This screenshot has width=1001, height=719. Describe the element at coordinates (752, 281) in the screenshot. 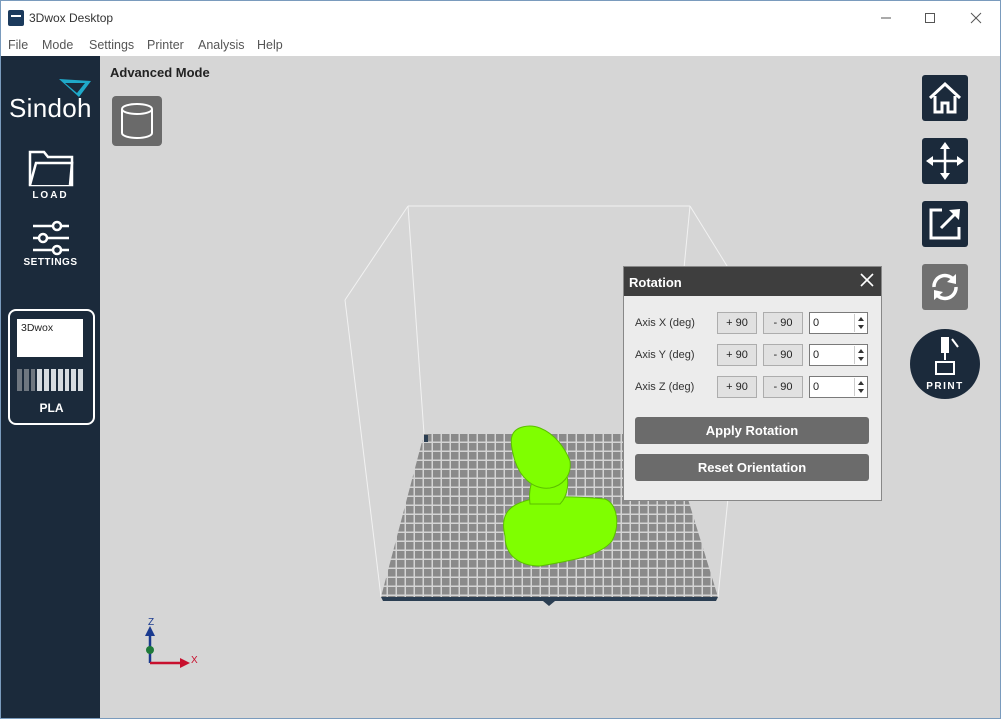

I see `rotation-dialog-header: Rotation` at that location.